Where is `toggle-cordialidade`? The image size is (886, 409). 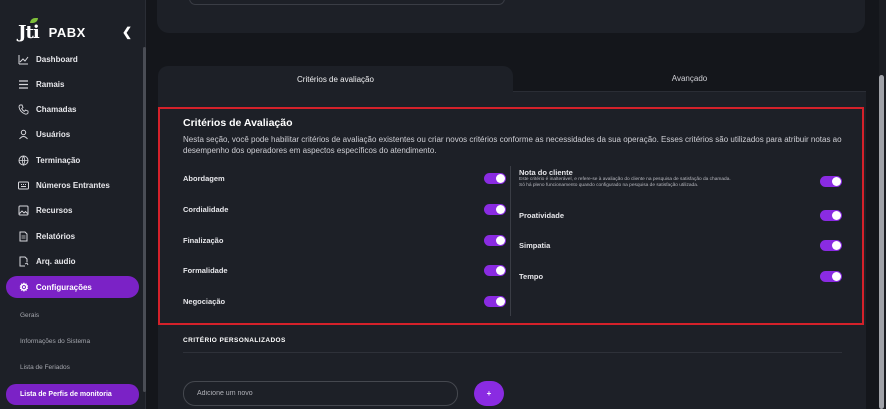
toggle-cordialidade is located at coordinates (495, 209).